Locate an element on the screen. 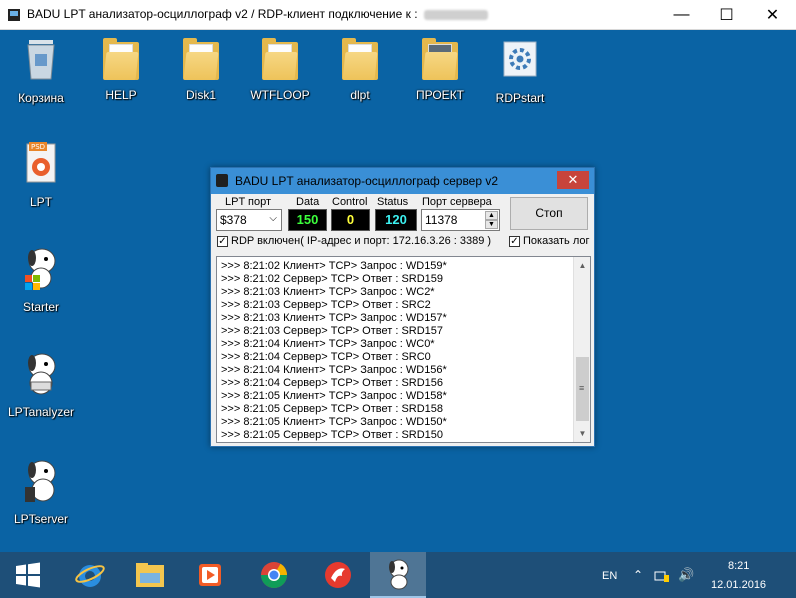  desktop-icon-label: ПРОЕКТ is located at coordinates (440, 95).